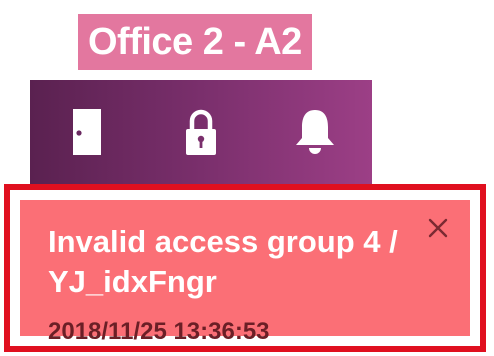 This screenshot has height=356, width=494. Describe the element at coordinates (159, 331) in the screenshot. I see `alert-timestamp: 2018/11/25 13:36:53` at that location.